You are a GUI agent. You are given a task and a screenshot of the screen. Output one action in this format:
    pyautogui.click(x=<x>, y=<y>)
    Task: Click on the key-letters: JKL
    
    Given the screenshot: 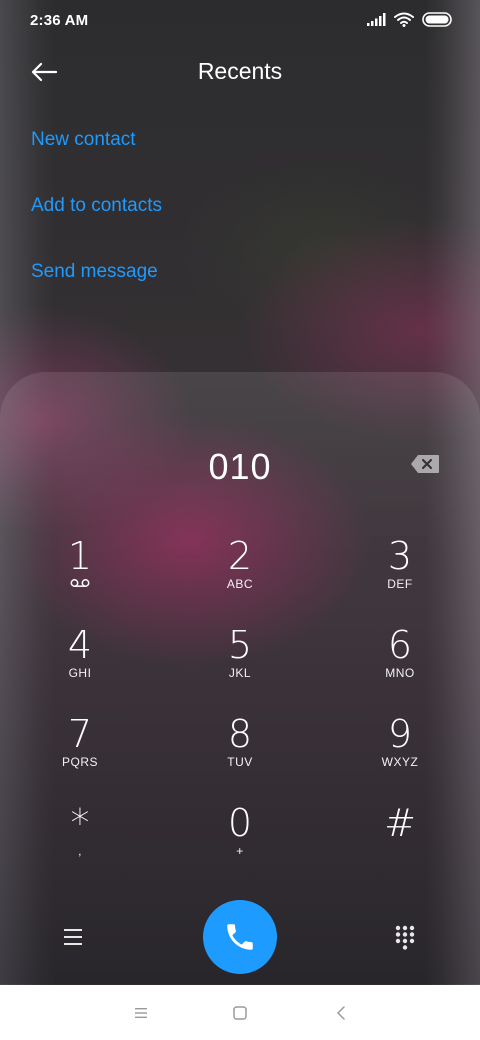 What is the action you would take?
    pyautogui.click(x=240, y=673)
    